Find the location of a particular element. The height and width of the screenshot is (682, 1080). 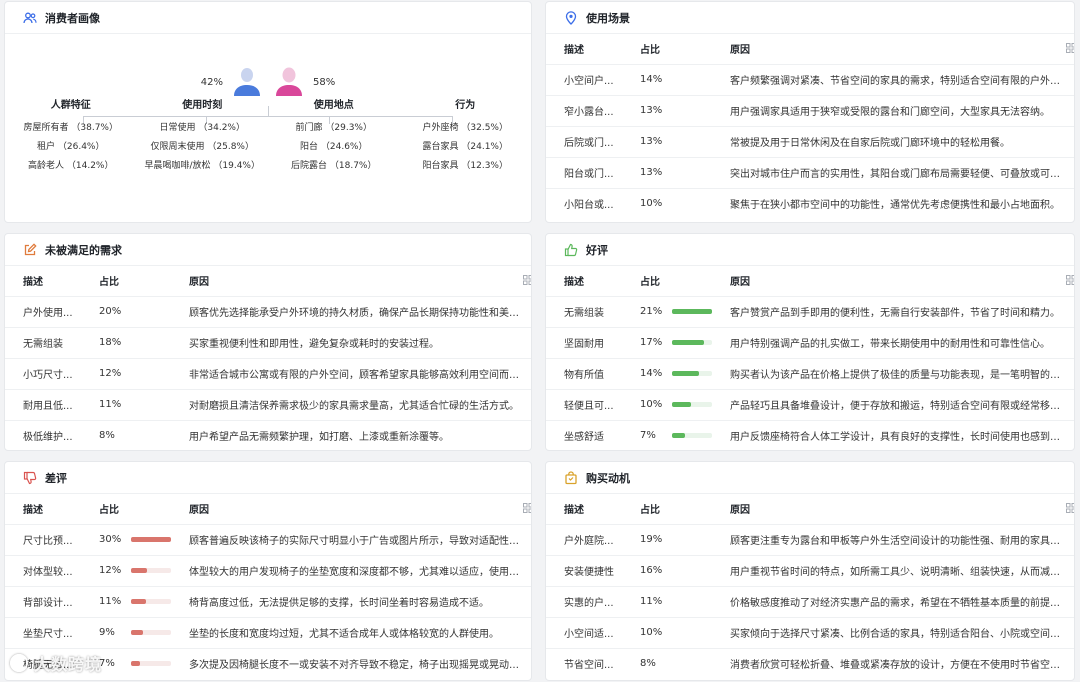

card-header: 使用场景 is located at coordinates (810, 18).